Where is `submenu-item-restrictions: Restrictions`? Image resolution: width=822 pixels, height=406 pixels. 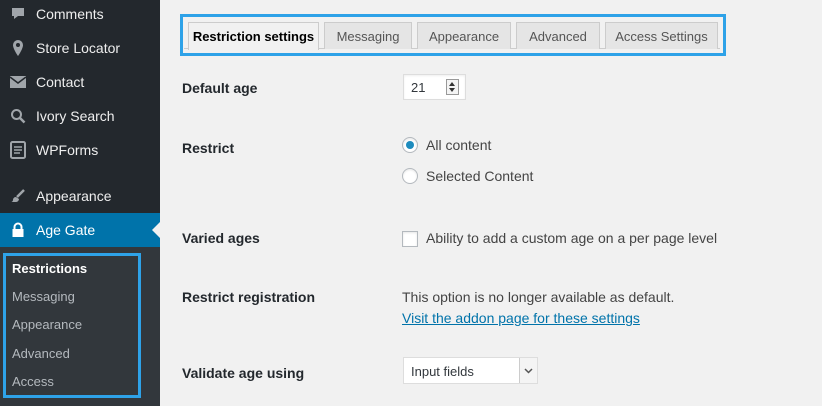
submenu-item-restrictions: Restrictions is located at coordinates (49, 268).